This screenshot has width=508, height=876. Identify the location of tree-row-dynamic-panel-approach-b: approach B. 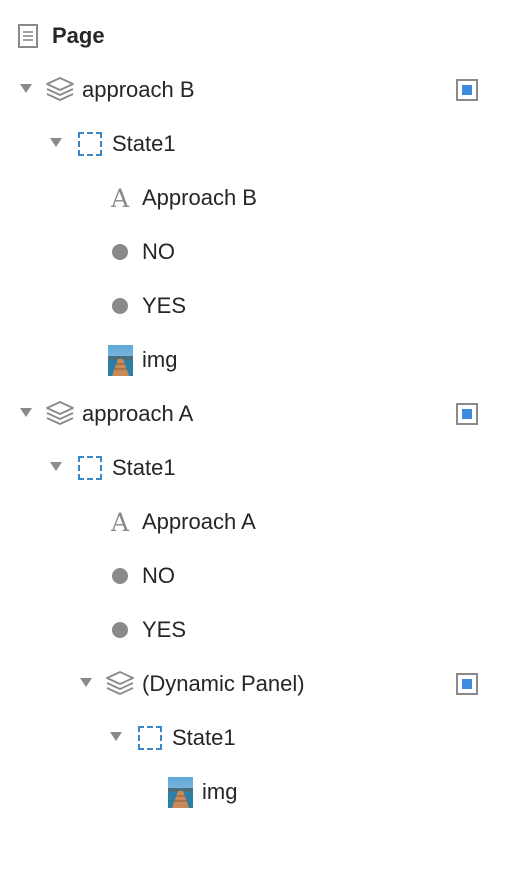
(254, 90).